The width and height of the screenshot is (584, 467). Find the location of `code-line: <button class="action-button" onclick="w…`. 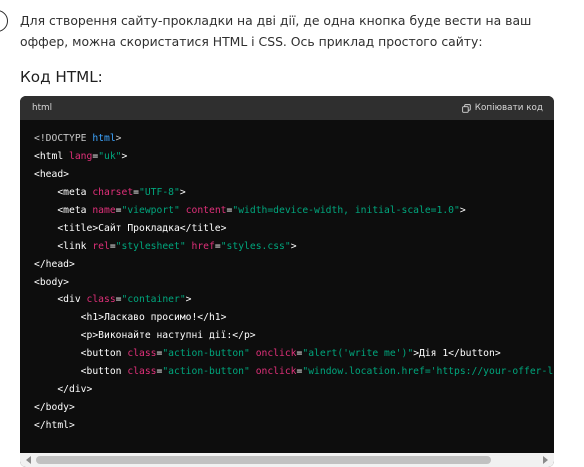

code-line: <button class="action-button" onclick="w… is located at coordinates (294, 372).